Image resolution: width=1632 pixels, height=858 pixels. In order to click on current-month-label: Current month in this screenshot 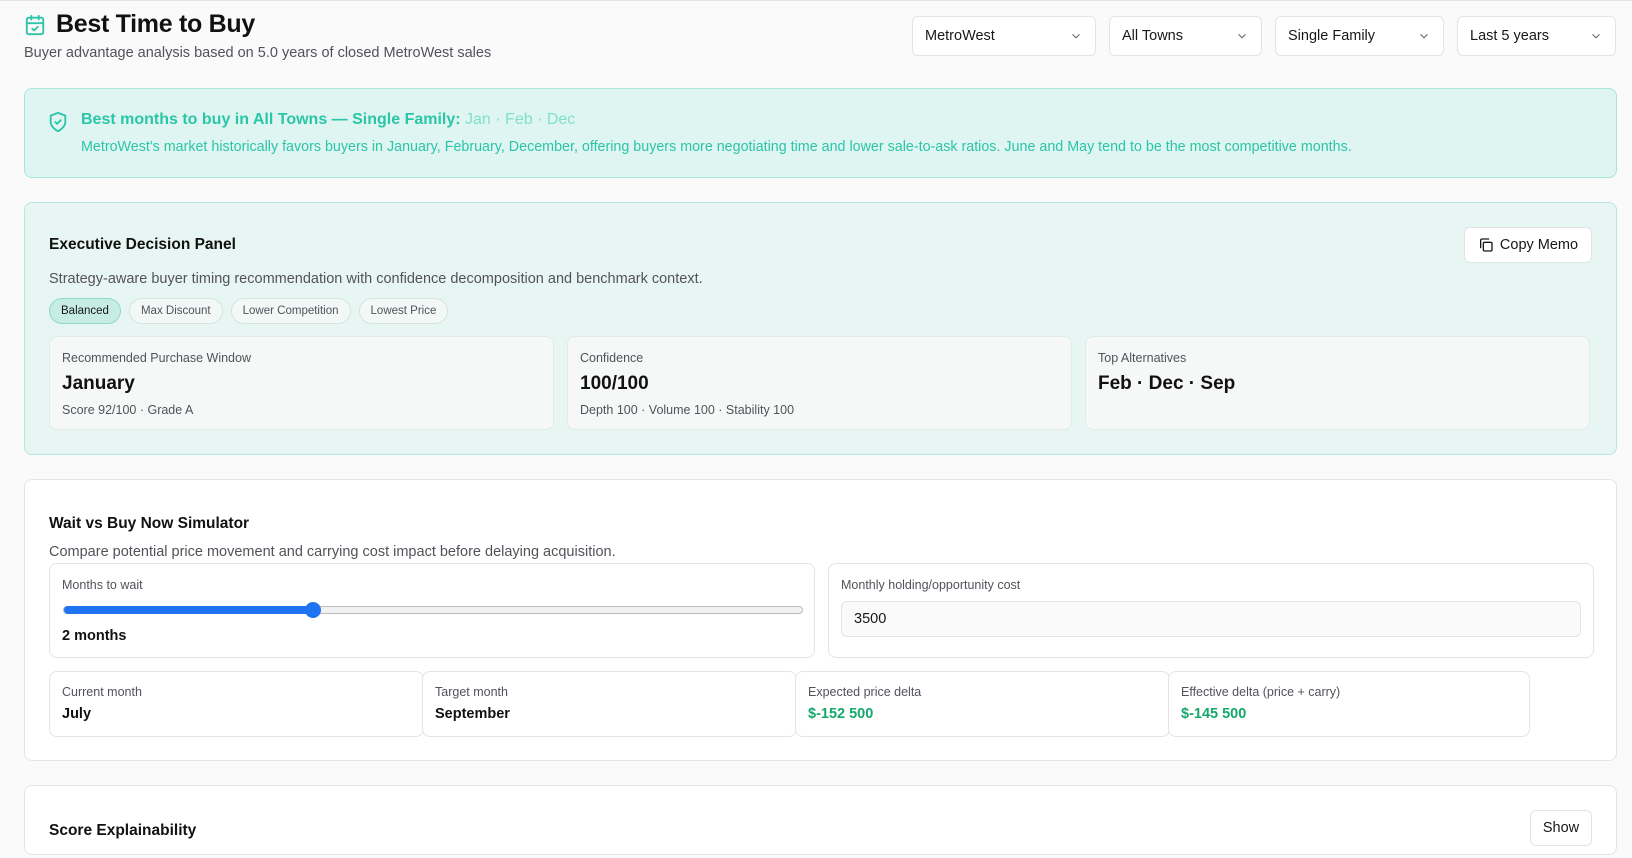, I will do `click(102, 692)`.